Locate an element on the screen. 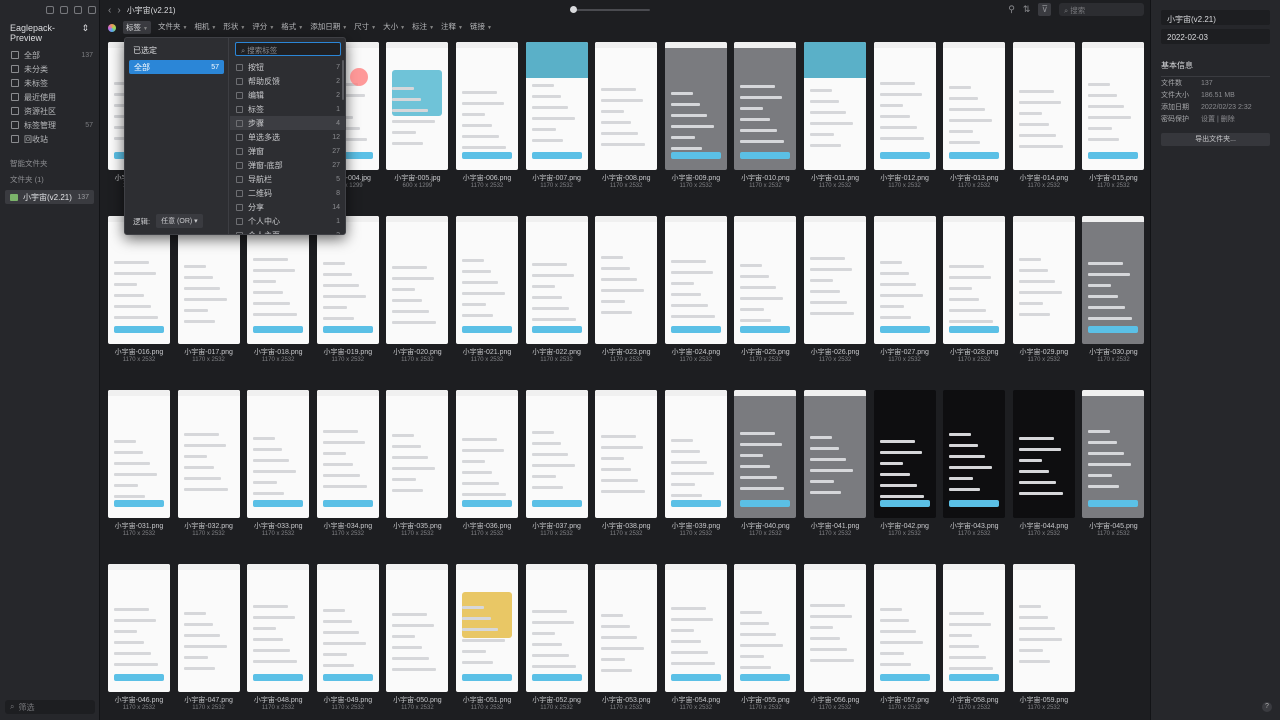  tag-option: 编辑 2 is located at coordinates (288, 95).